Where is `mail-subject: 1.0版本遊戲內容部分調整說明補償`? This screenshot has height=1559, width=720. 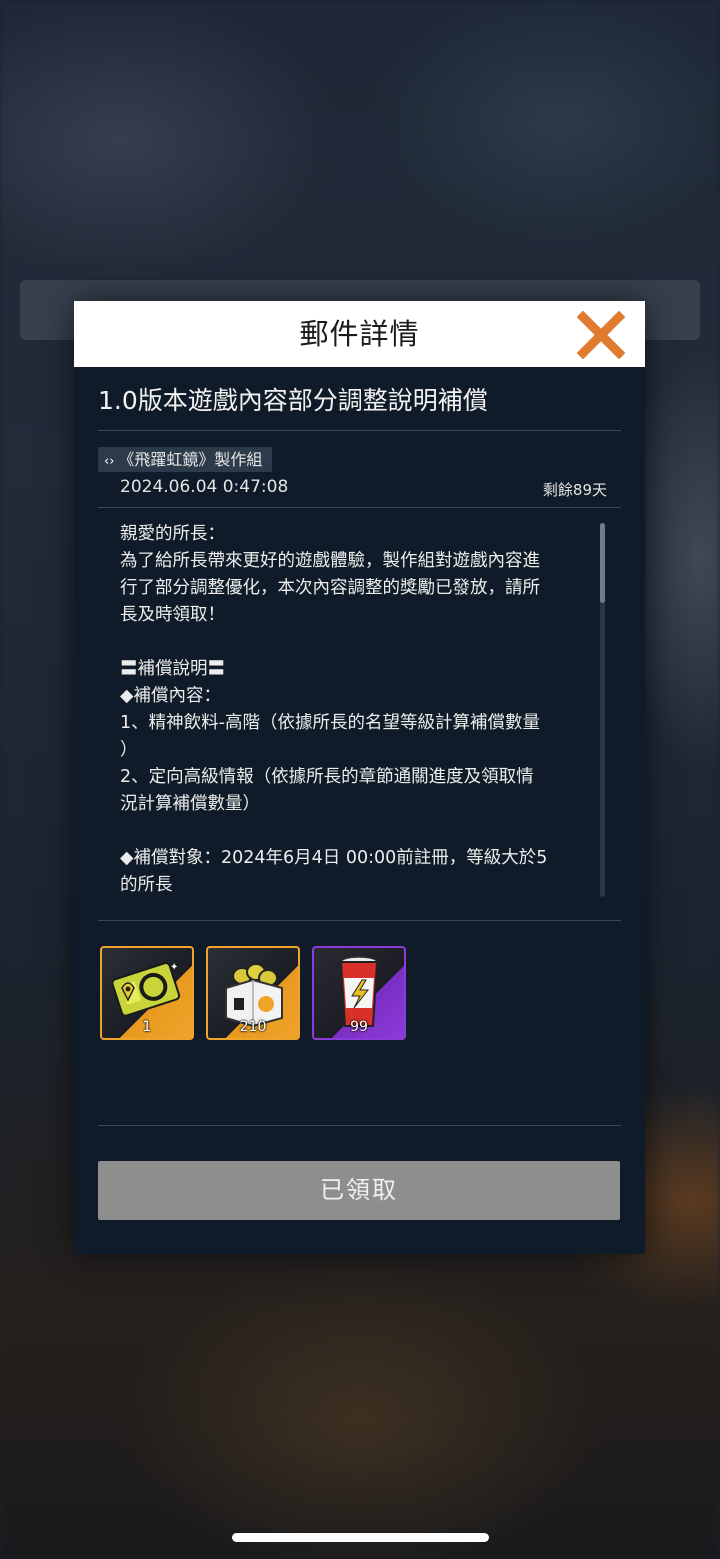
mail-subject: 1.0版本遊戲內容部分調整說明補償 is located at coordinates (293, 400).